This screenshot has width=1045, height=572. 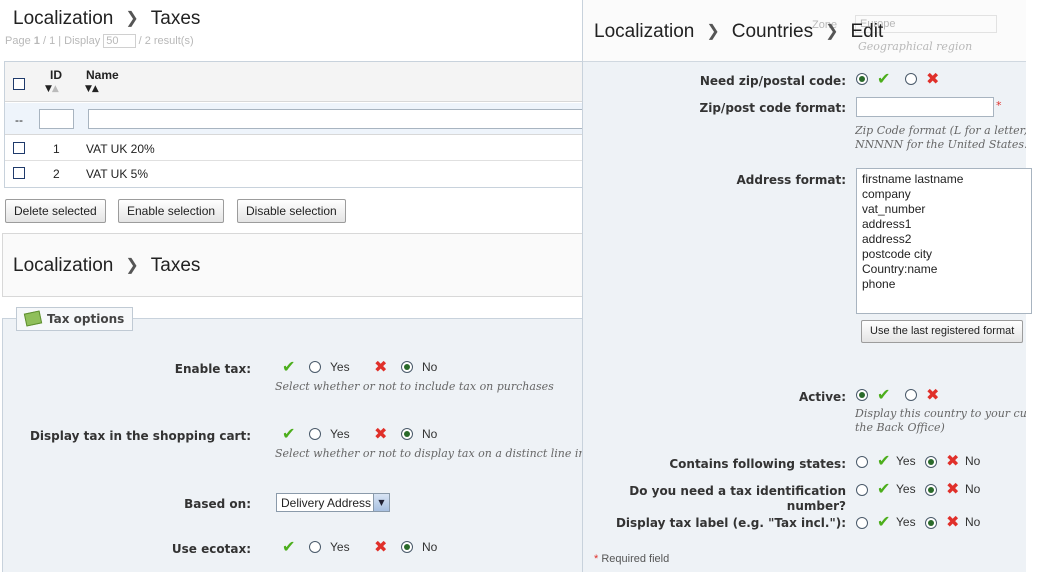 I want to click on ecotax-no-radio, so click(x=407, y=547).